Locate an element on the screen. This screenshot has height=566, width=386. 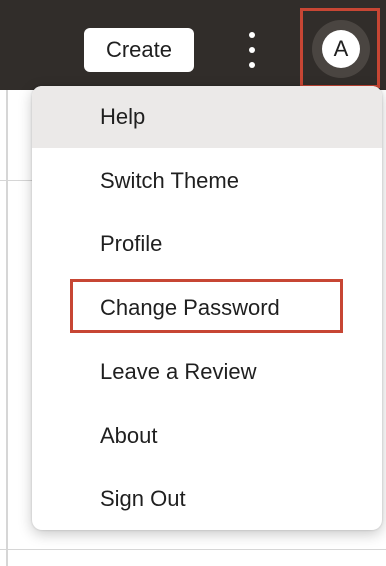
kebab-vertical-icon is located at coordinates (252, 50).